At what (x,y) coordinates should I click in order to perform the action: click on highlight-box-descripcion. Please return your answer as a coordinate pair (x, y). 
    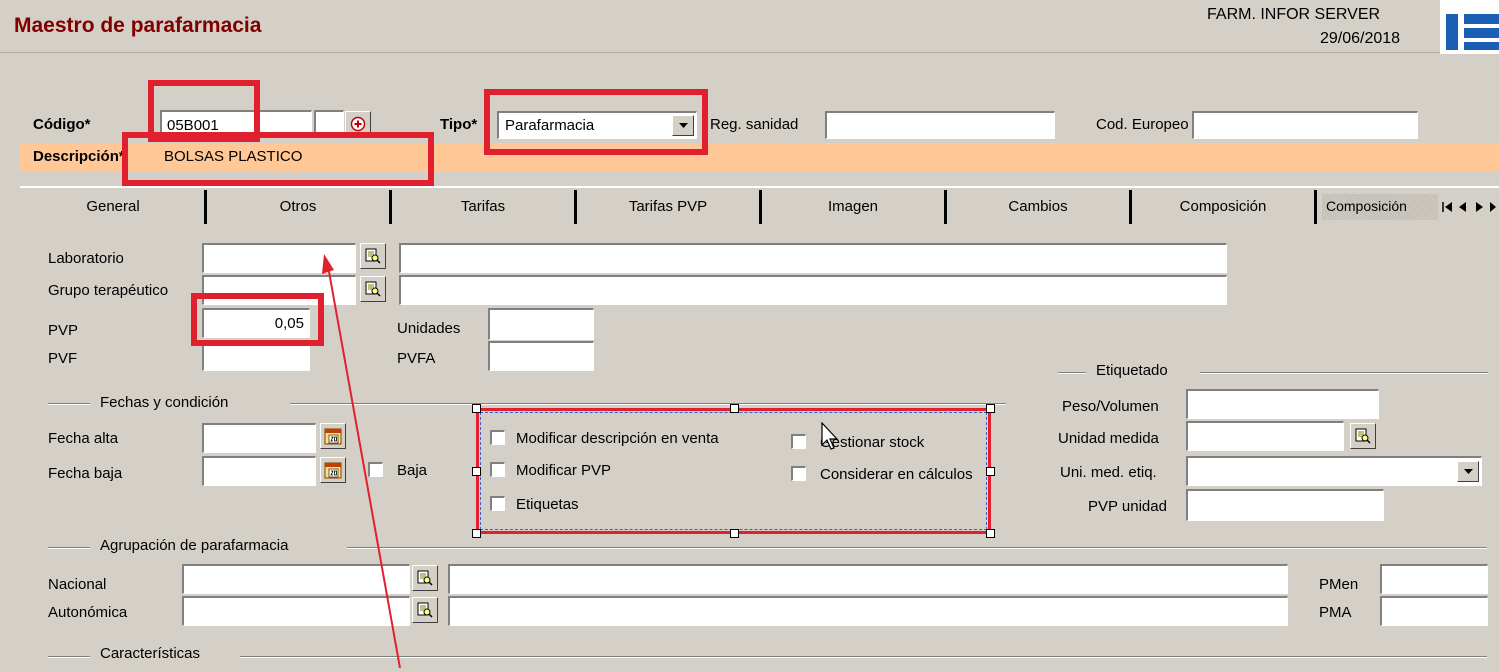
    Looking at the image, I should click on (278, 159).